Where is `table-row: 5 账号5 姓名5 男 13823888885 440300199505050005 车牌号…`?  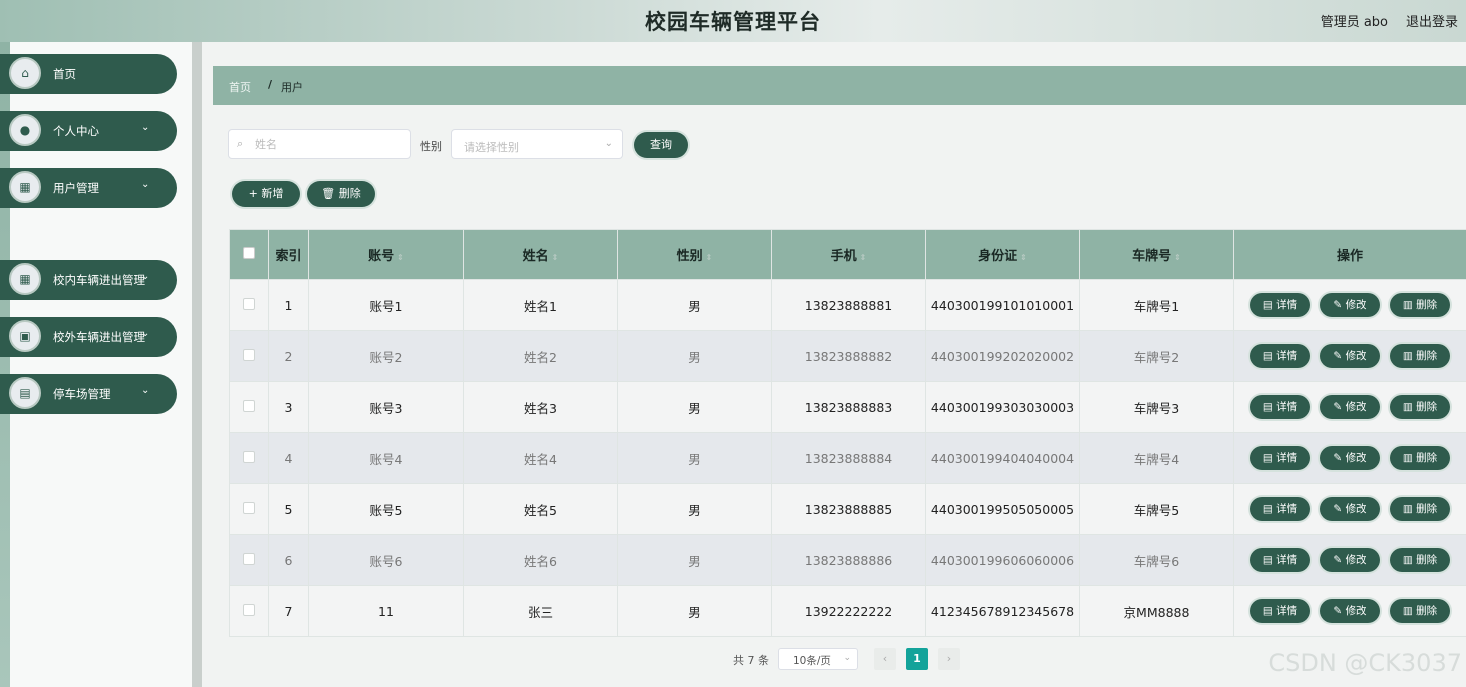 table-row: 5 账号5 姓名5 男 13823888885 440300199505050005 车牌号… is located at coordinates (847, 509).